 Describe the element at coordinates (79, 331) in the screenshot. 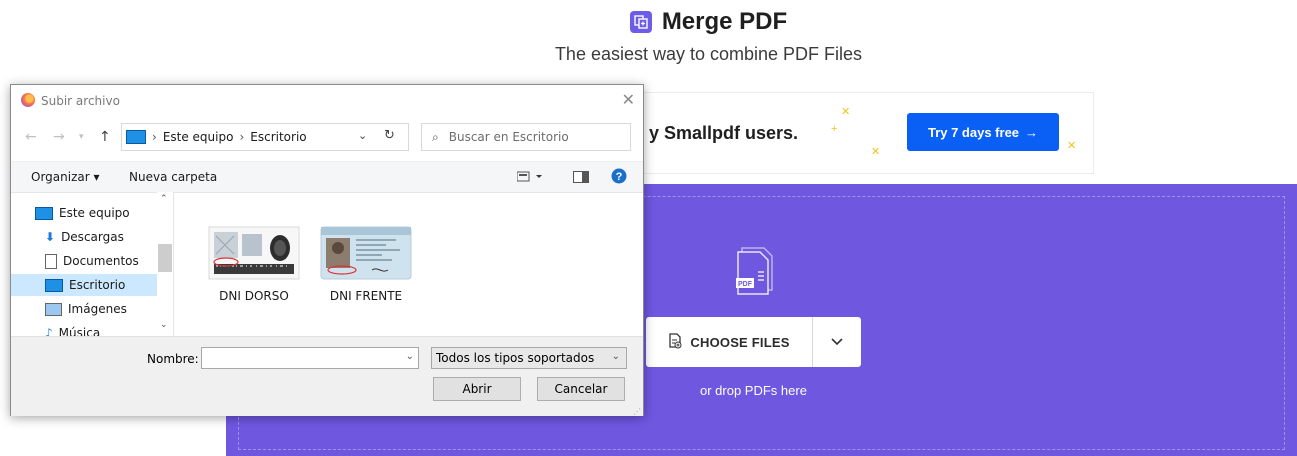

I see `nav-item-label: Música` at that location.